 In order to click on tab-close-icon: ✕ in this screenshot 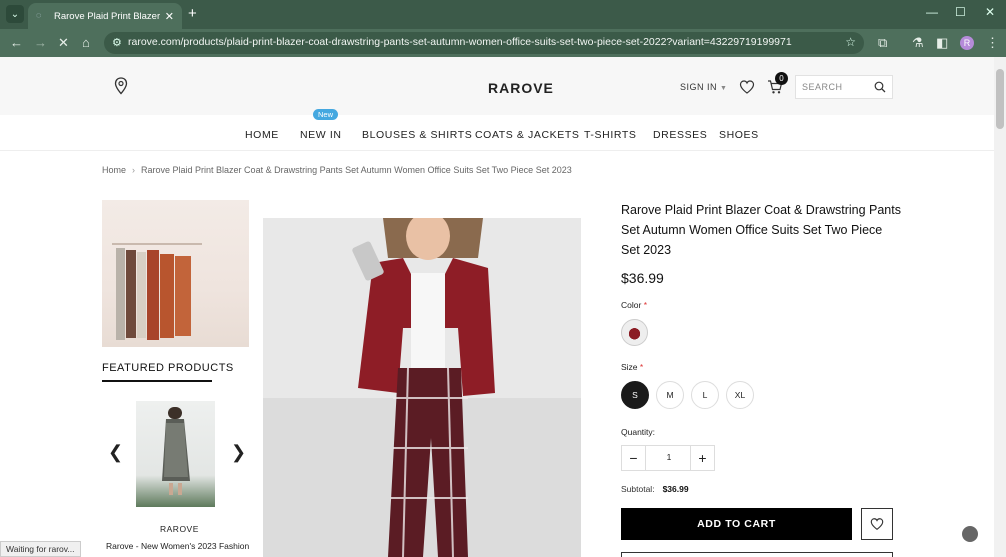, I will do `click(169, 16)`.